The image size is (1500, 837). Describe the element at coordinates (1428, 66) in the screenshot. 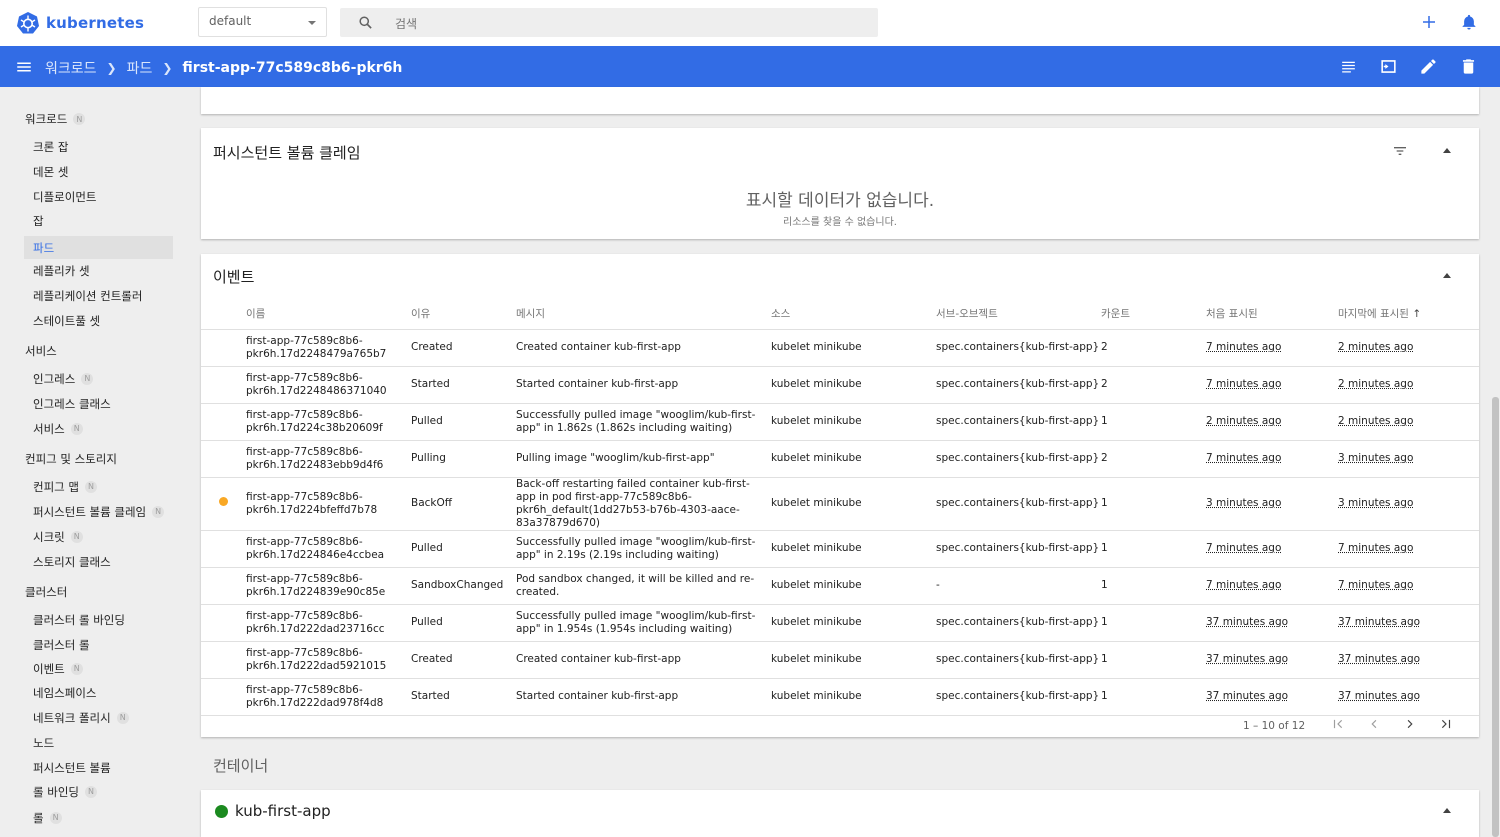

I see `edit-pencil-icon` at that location.